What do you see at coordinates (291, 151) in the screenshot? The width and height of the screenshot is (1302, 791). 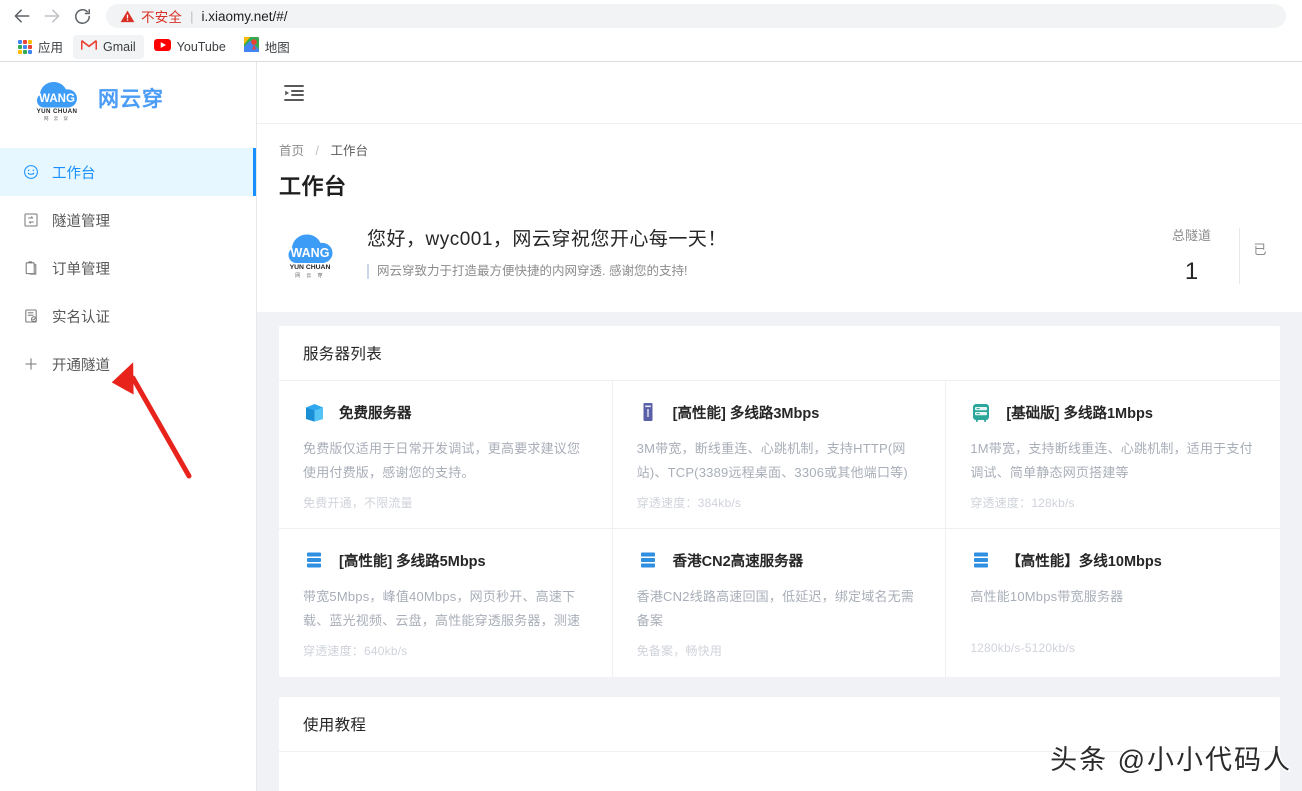 I see `breadcrumb-home: 首页` at bounding box center [291, 151].